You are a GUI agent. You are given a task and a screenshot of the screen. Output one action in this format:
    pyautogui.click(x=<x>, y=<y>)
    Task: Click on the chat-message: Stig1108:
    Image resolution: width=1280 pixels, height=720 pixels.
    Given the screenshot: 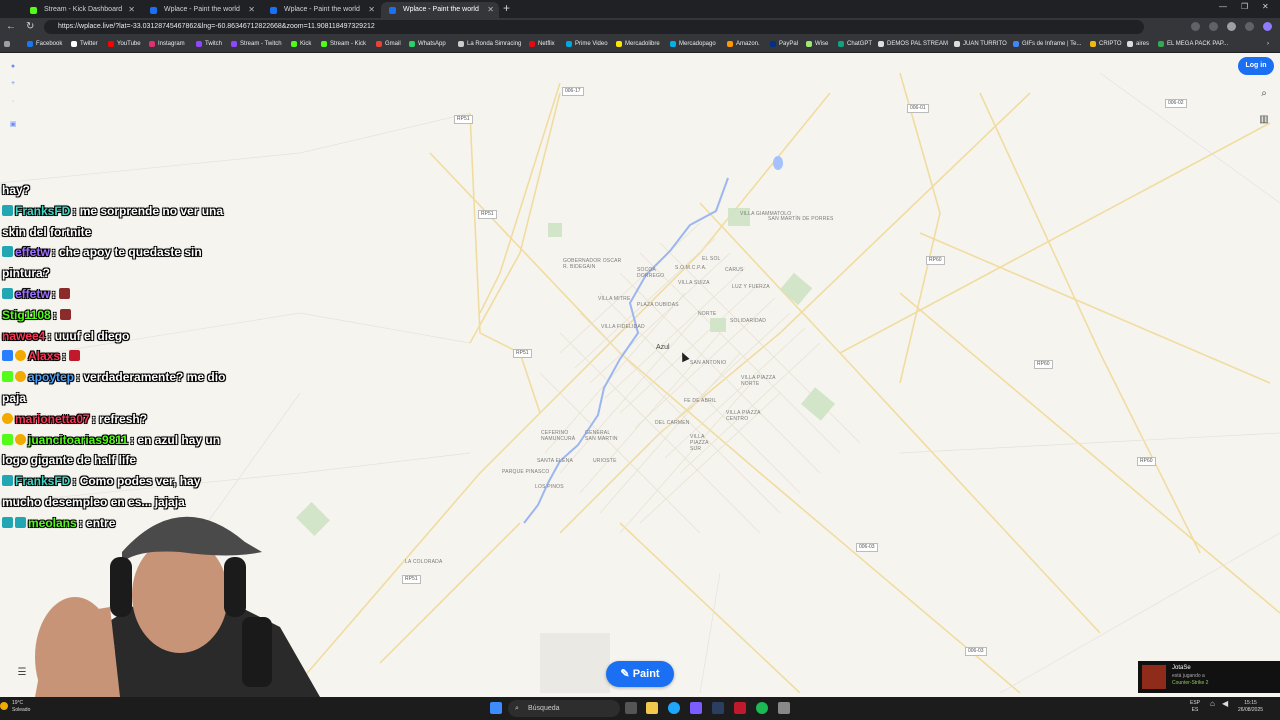 What is the action you would take?
    pyautogui.click(x=121, y=315)
    